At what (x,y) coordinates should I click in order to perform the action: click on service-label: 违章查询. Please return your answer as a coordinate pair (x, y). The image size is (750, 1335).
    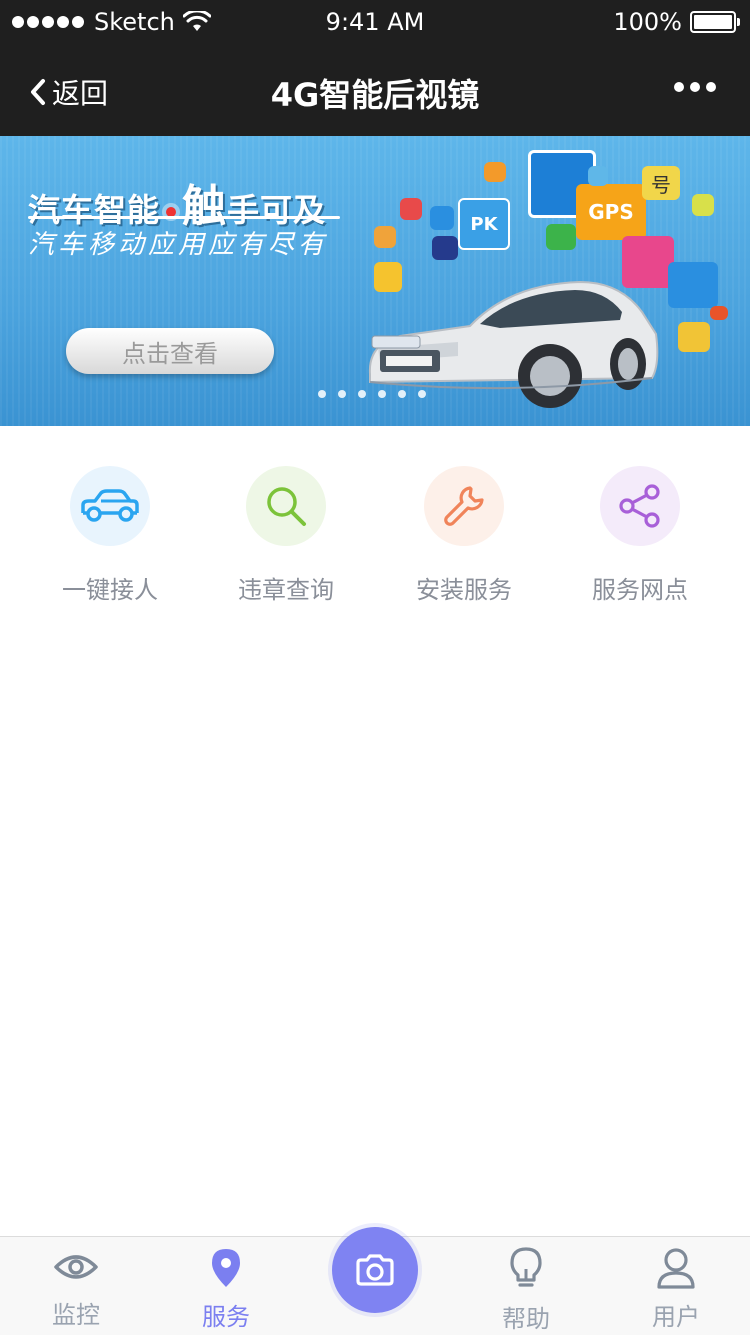
    Looking at the image, I should click on (286, 590).